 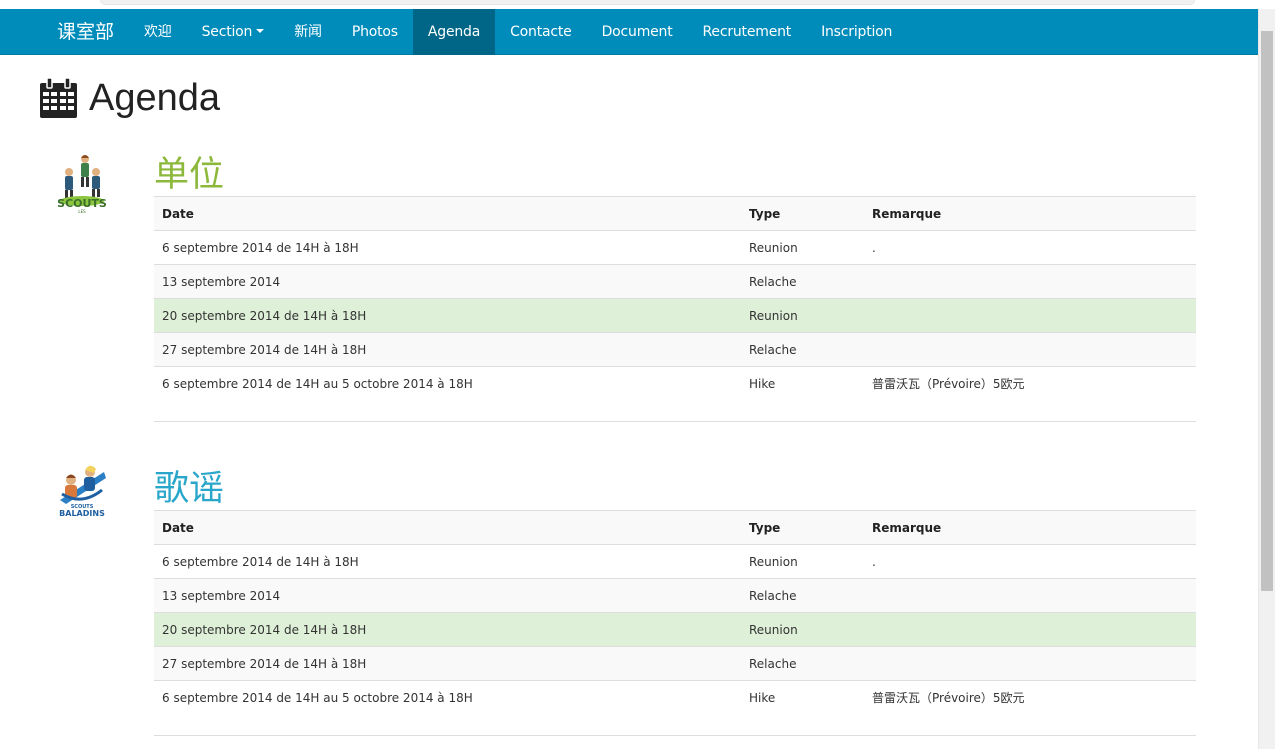 I want to click on nav-brand: 课室部, so click(x=85, y=32).